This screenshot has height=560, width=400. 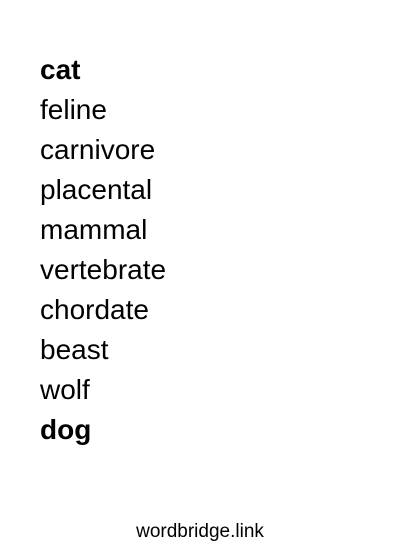 What do you see at coordinates (94, 309) in the screenshot?
I see `chain-word: chordate` at bounding box center [94, 309].